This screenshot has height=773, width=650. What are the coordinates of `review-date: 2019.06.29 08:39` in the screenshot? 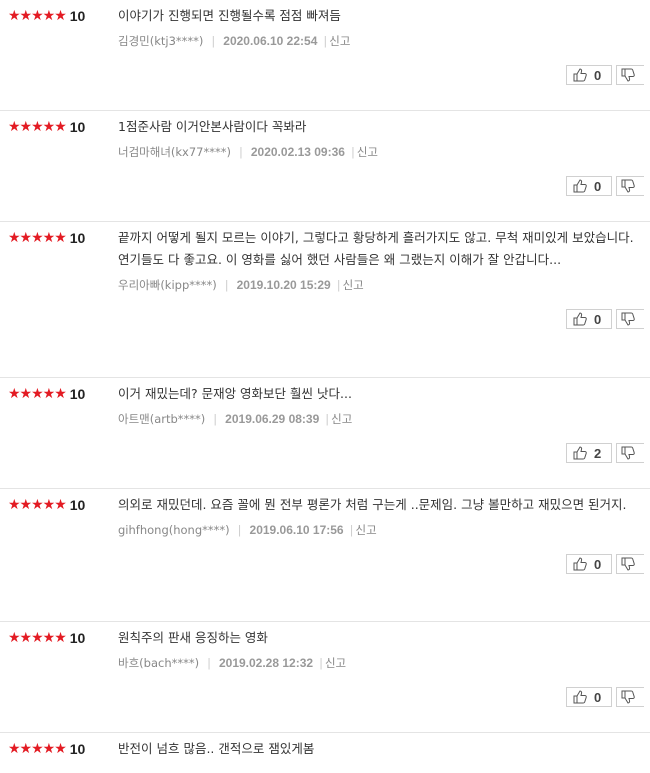 It's located at (272, 419).